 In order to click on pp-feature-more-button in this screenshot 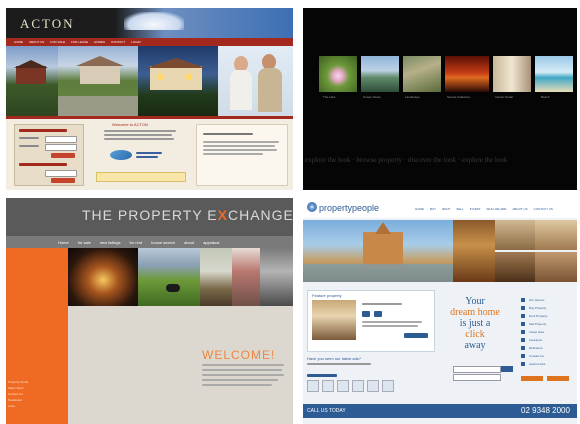, I will do `click(416, 335)`.